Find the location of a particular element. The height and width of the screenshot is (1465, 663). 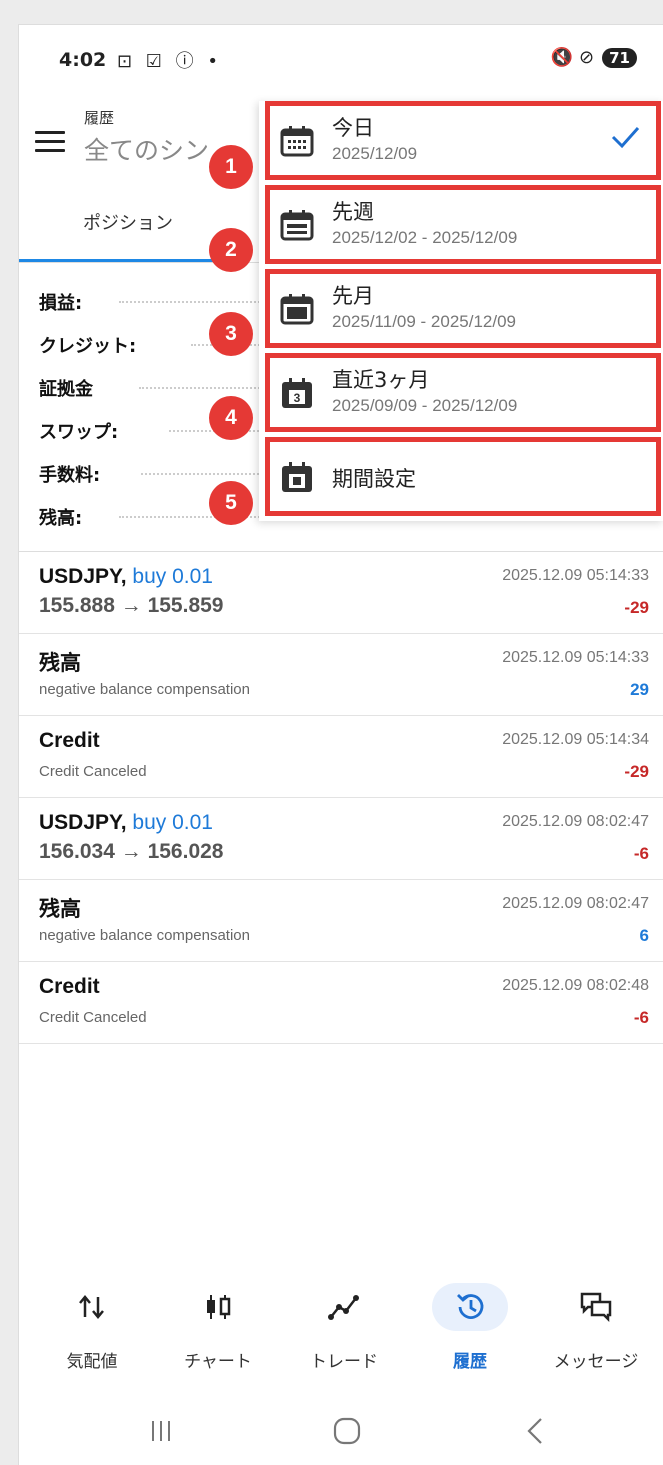

period-label: 今日 is located at coordinates (353, 128).